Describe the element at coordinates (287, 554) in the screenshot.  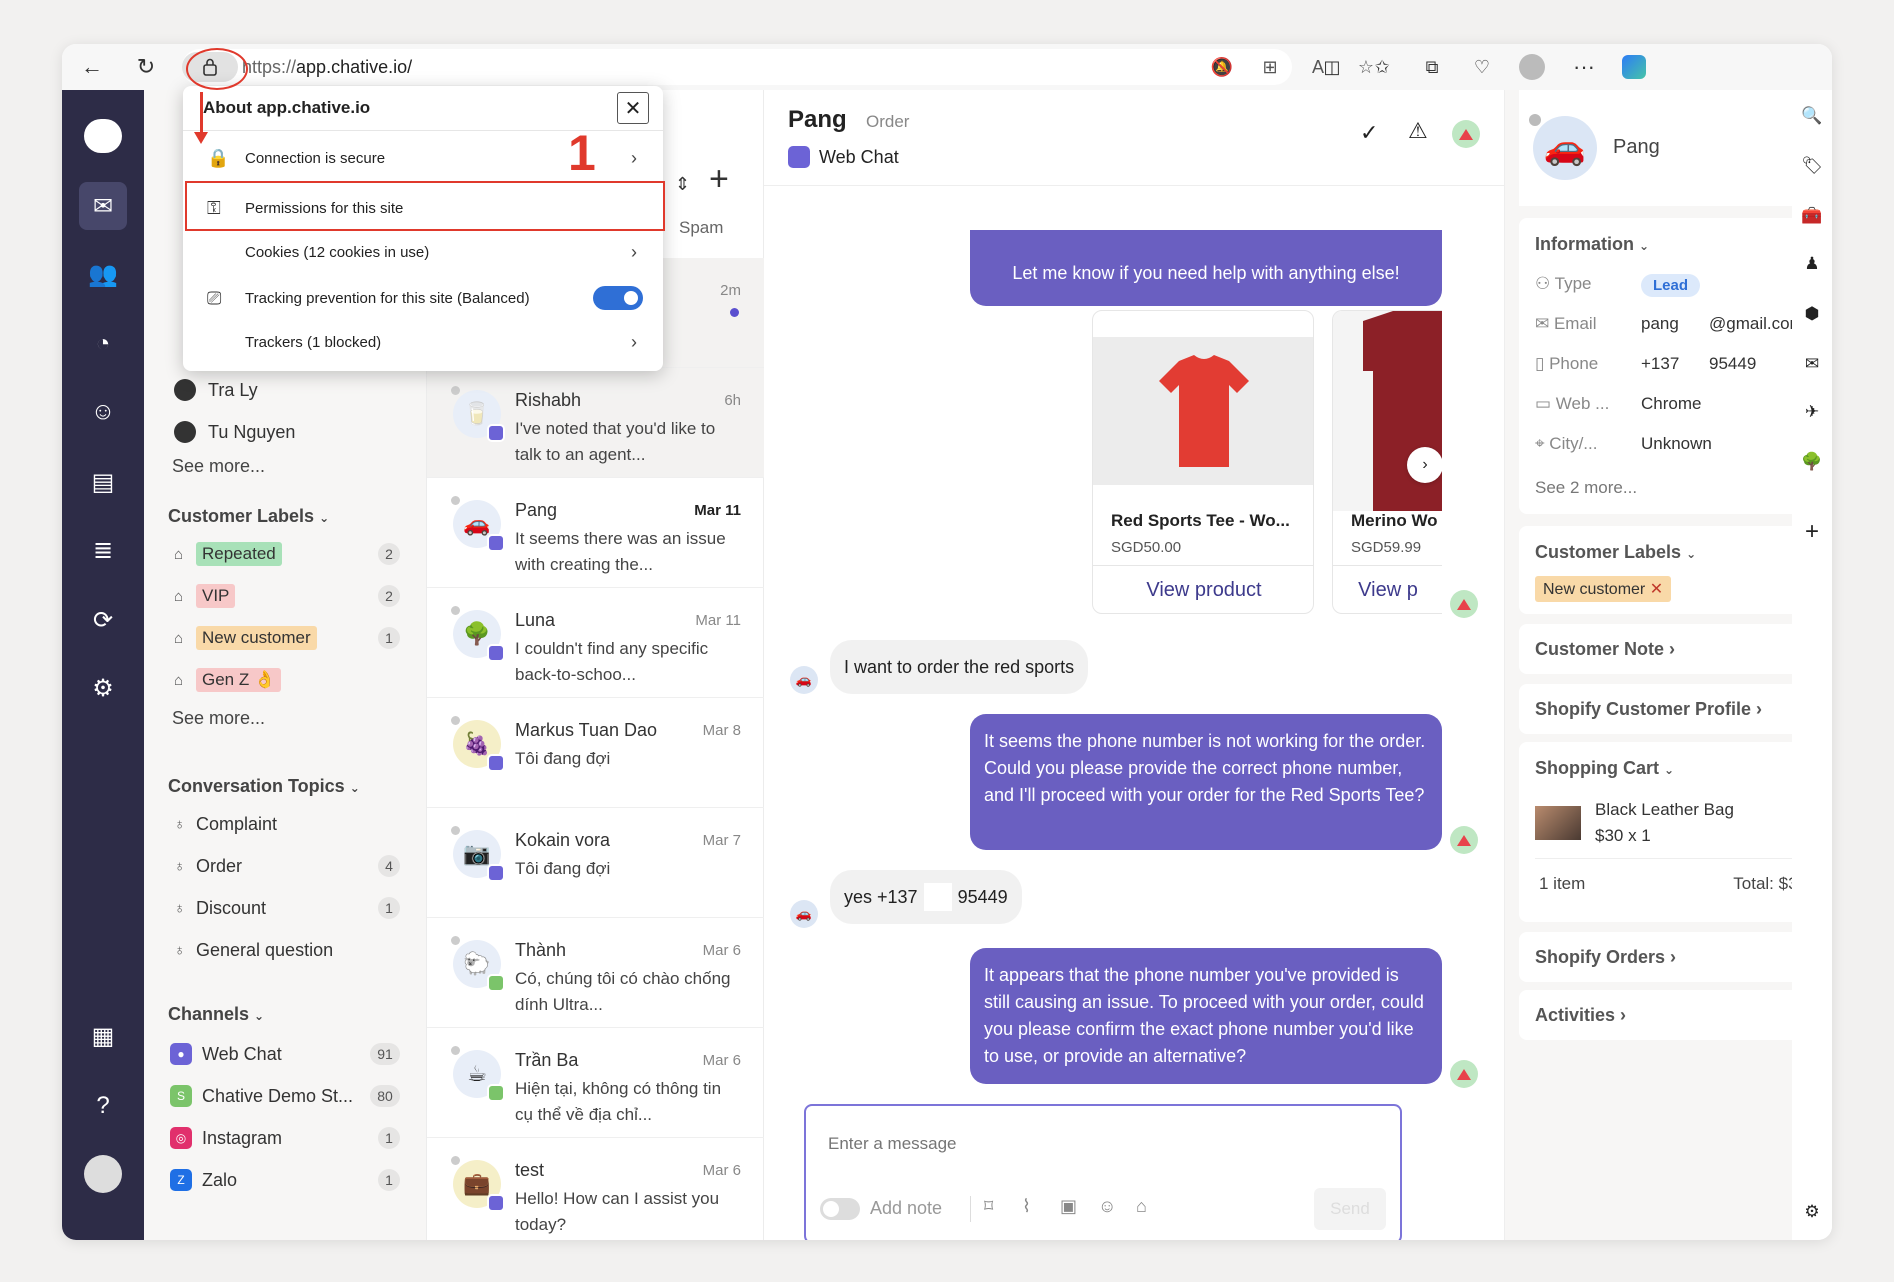
I see `label-item-repeated: ⌂Repeated2` at that location.